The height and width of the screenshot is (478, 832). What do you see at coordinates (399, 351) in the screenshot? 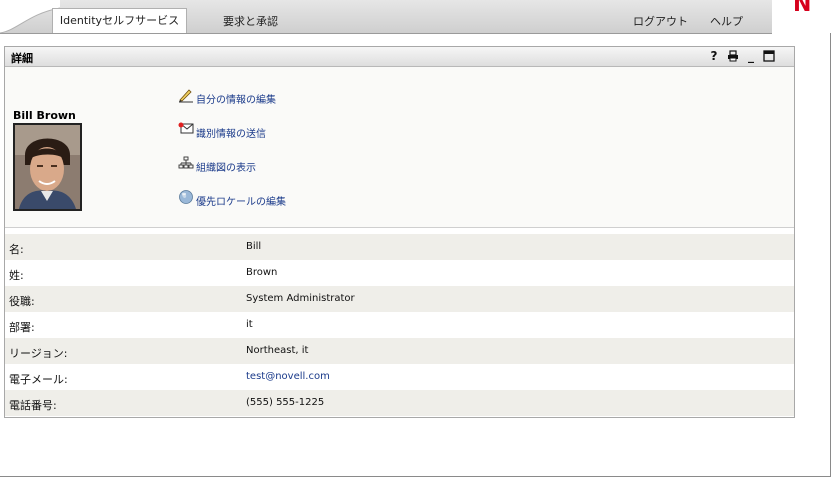
I see `detail-row-region: リージョン: Northeast, it` at bounding box center [399, 351].